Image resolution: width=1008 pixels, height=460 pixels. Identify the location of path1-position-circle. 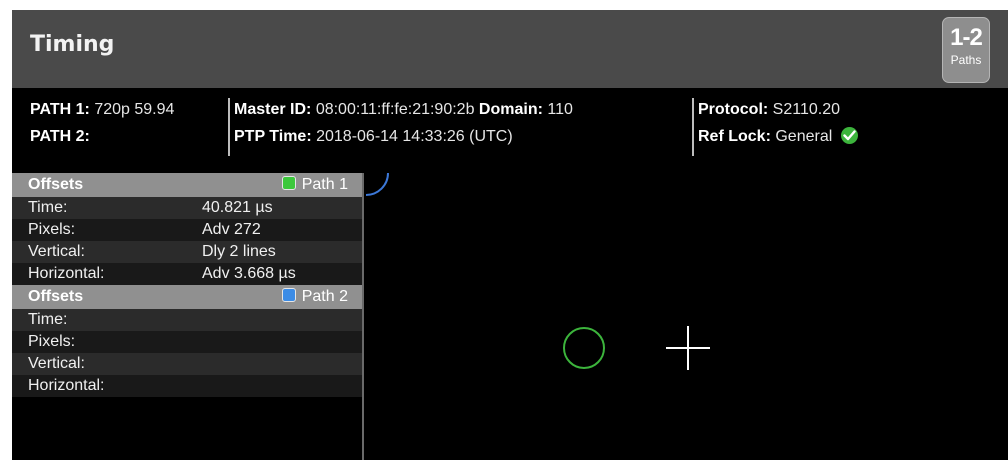
(584, 348).